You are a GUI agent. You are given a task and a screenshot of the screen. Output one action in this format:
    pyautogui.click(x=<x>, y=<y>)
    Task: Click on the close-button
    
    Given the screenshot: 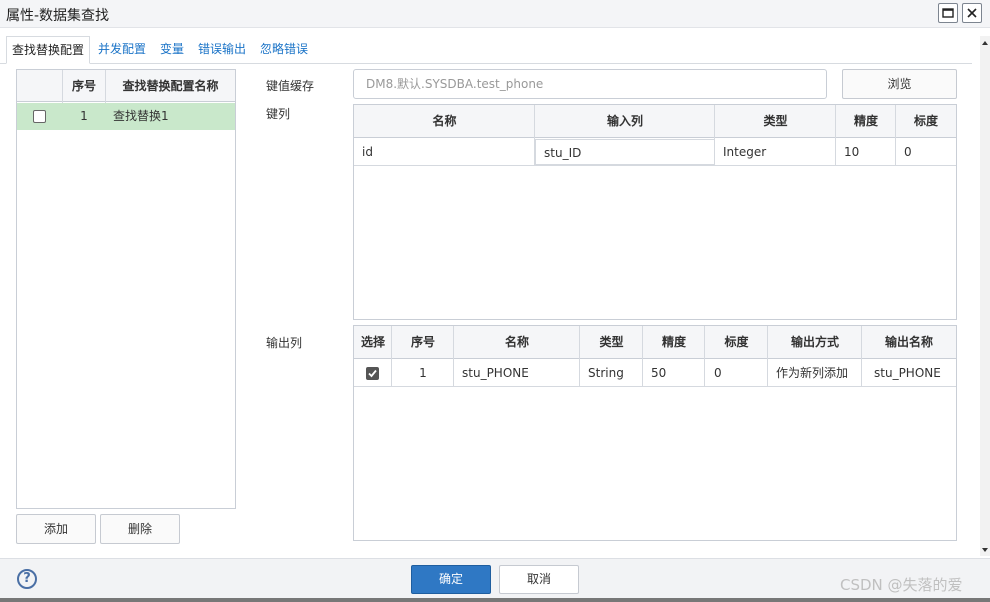 What is the action you would take?
    pyautogui.click(x=972, y=13)
    